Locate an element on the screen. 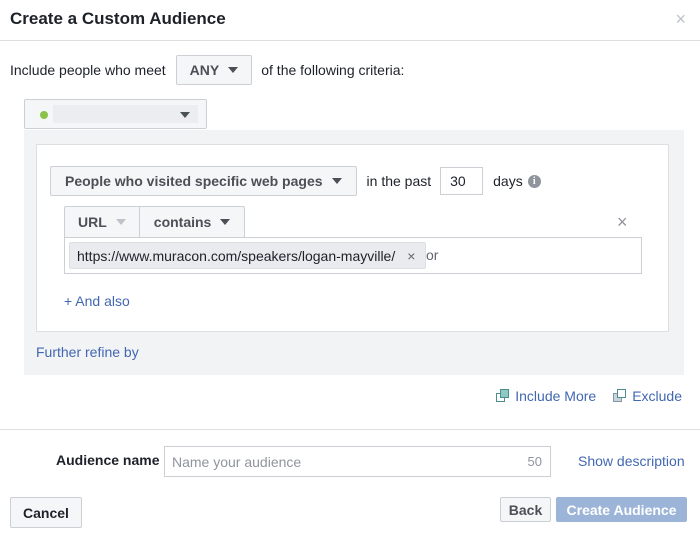 Image resolution: width=700 pixels, height=533 pixels. or-label: or is located at coordinates (432, 255).